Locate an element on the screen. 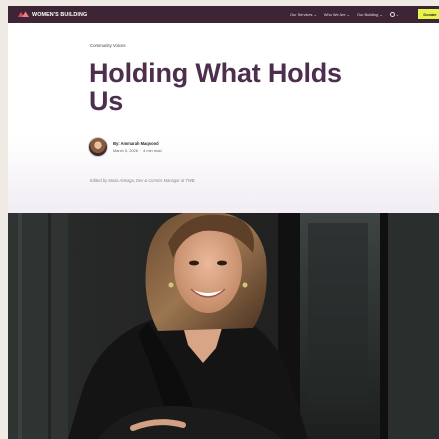  globe-icon is located at coordinates (392, 14).